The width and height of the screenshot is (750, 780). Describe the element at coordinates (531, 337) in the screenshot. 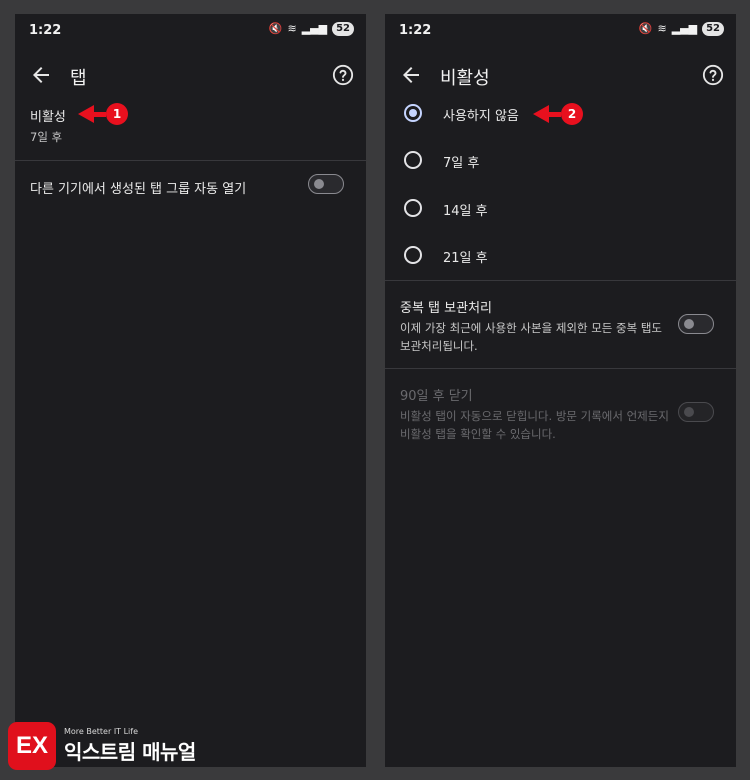

I see `duplicate-archive-description: 이제 가장 최근에 사용한 사본을 제외한 모든 중복 탭도 보관처리됩니다.` at that location.